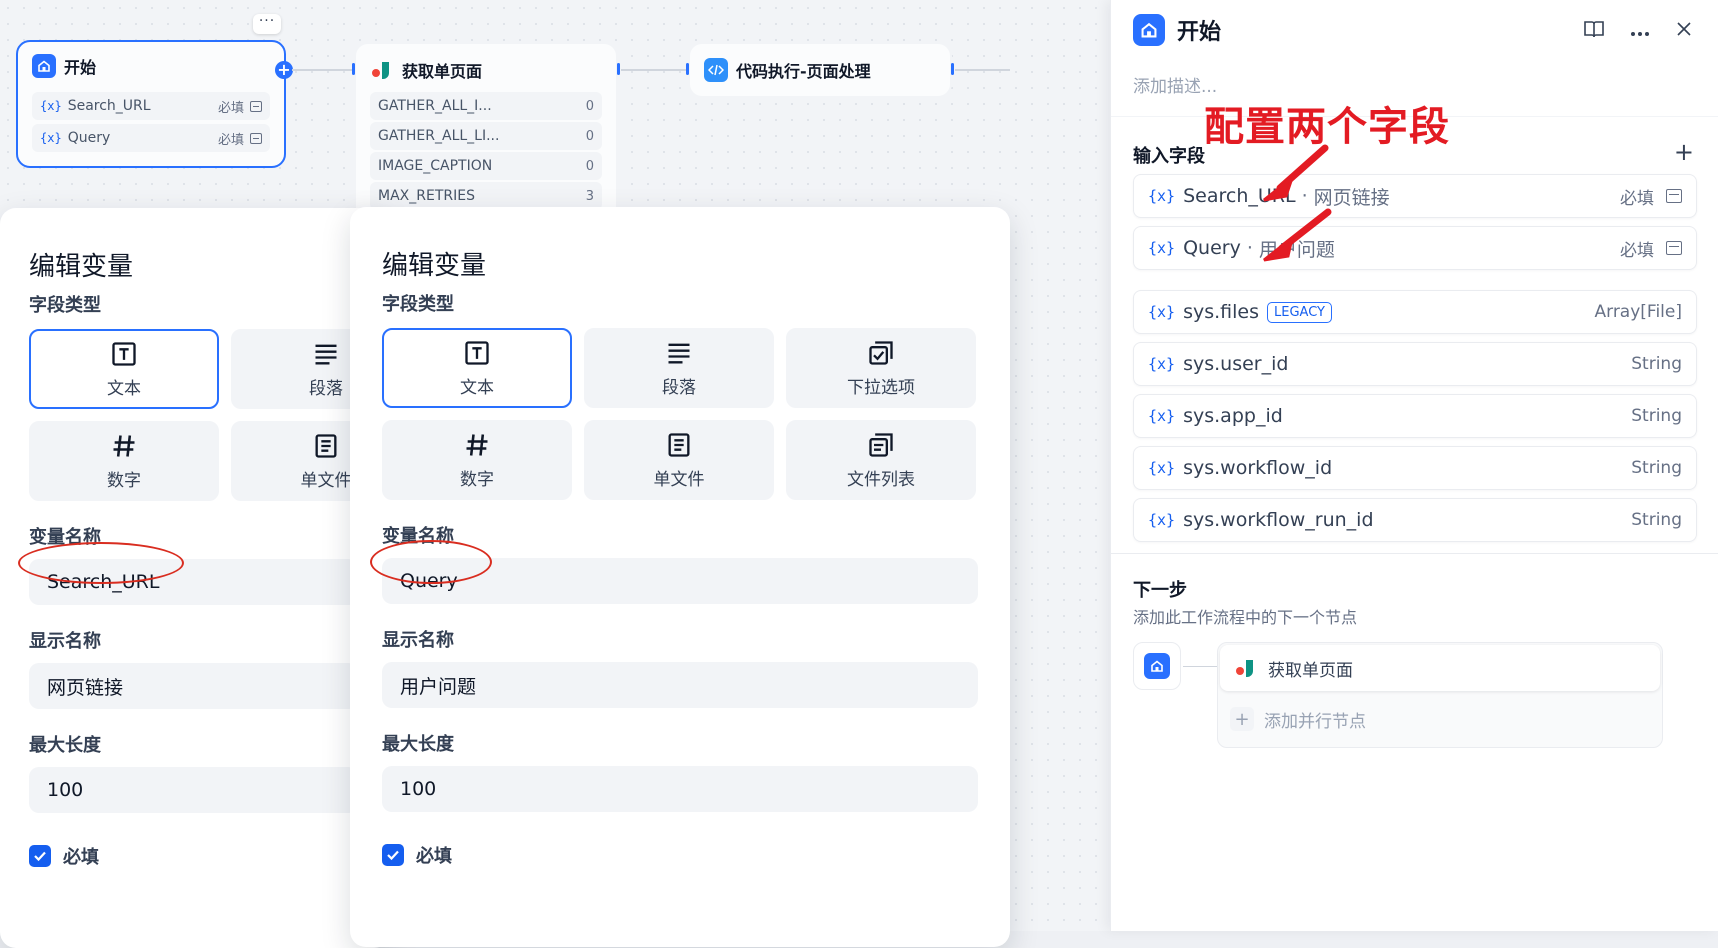  I want to click on param-value: 3, so click(589, 196).